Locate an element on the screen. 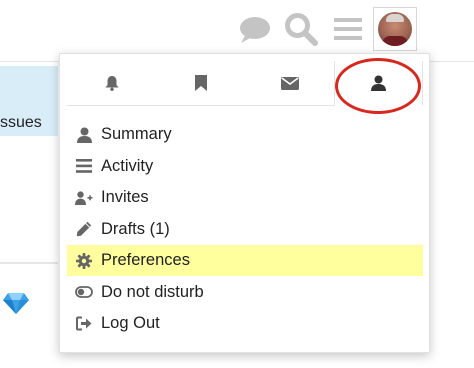  menu-item-label: Drafts (1) is located at coordinates (135, 228).